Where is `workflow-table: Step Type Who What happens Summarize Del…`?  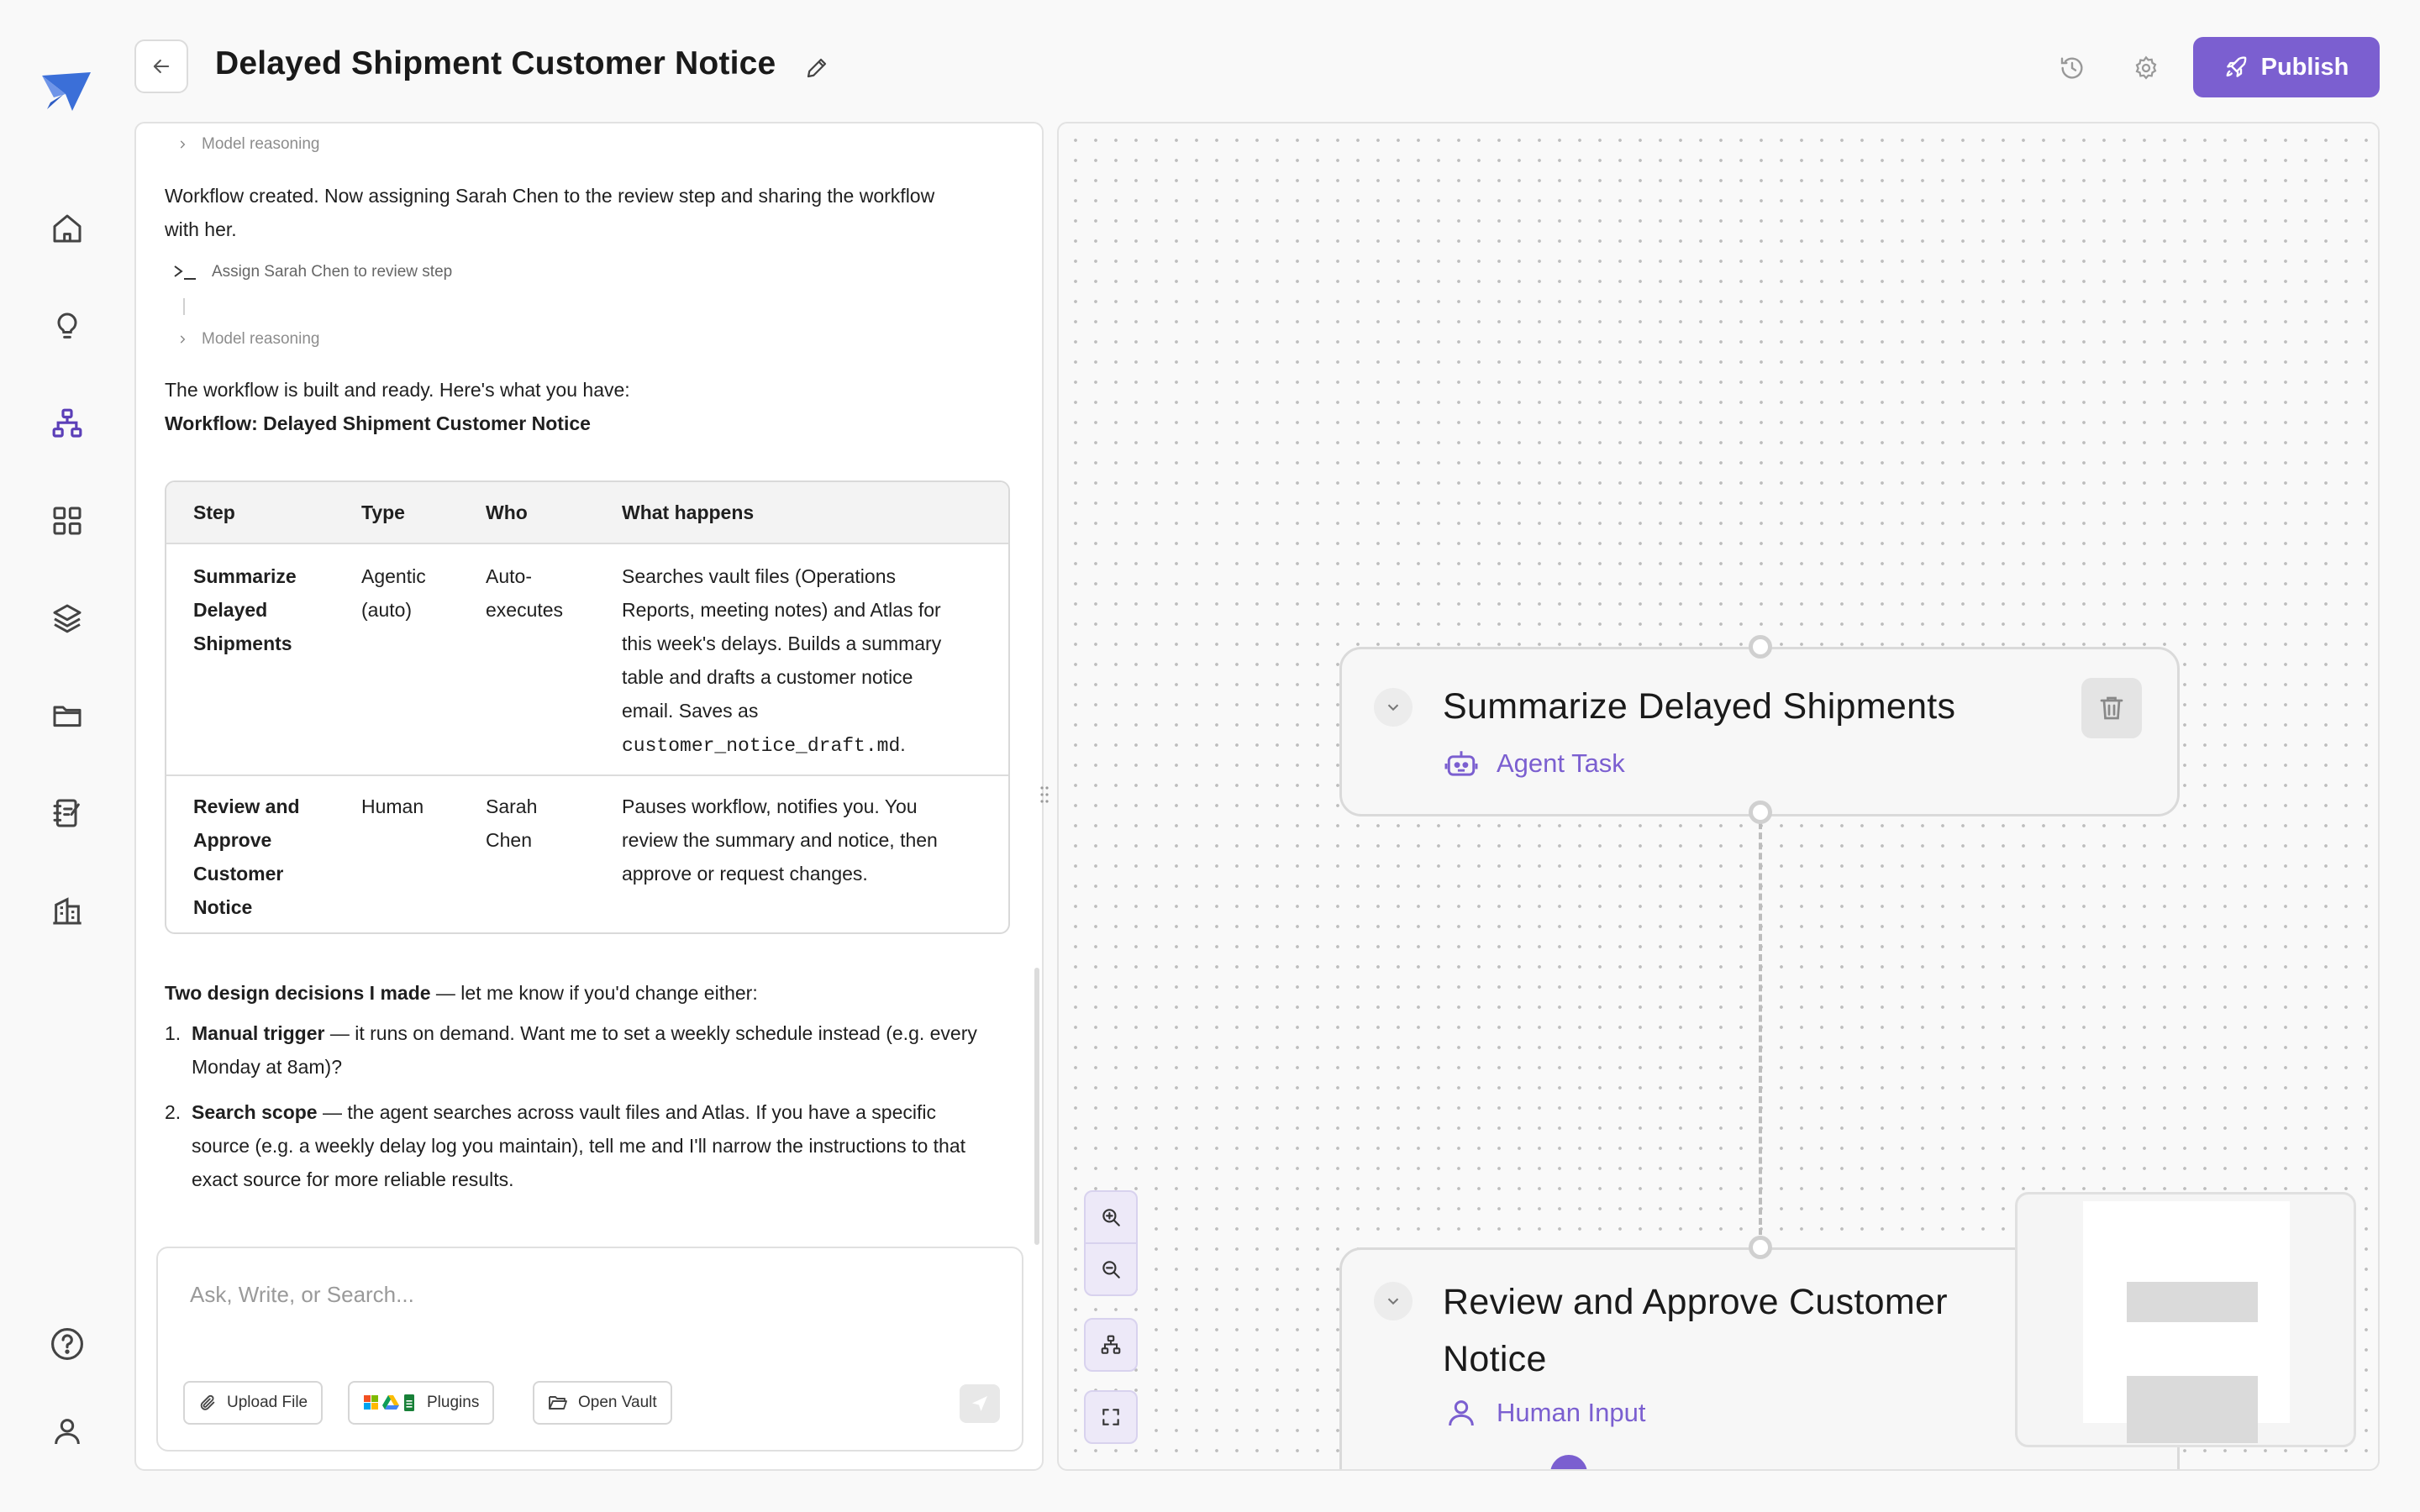 workflow-table: Step Type Who What happens Summarize Del… is located at coordinates (587, 707).